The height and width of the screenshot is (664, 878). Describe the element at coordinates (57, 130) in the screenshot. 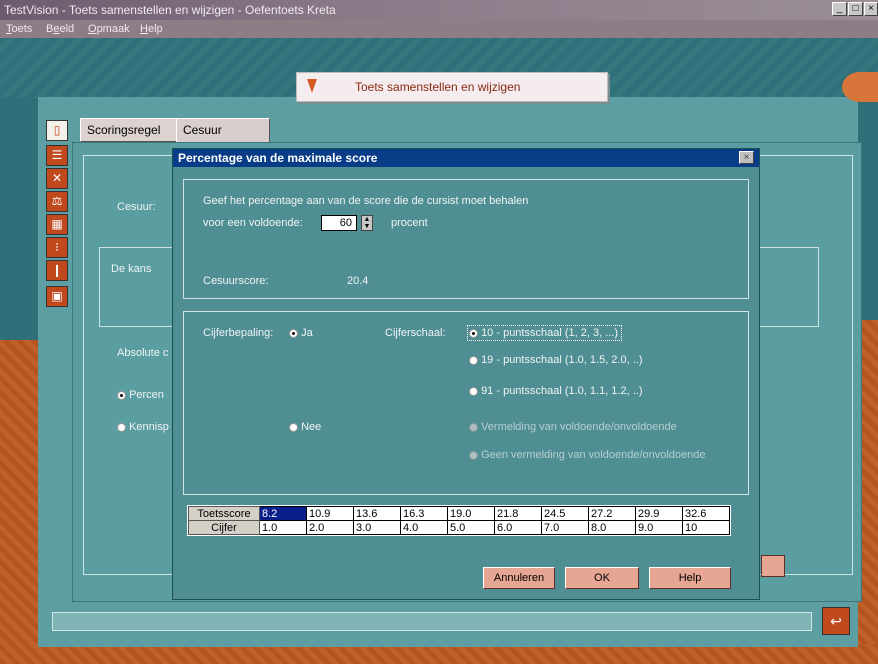

I see `document-icon: ▯` at that location.